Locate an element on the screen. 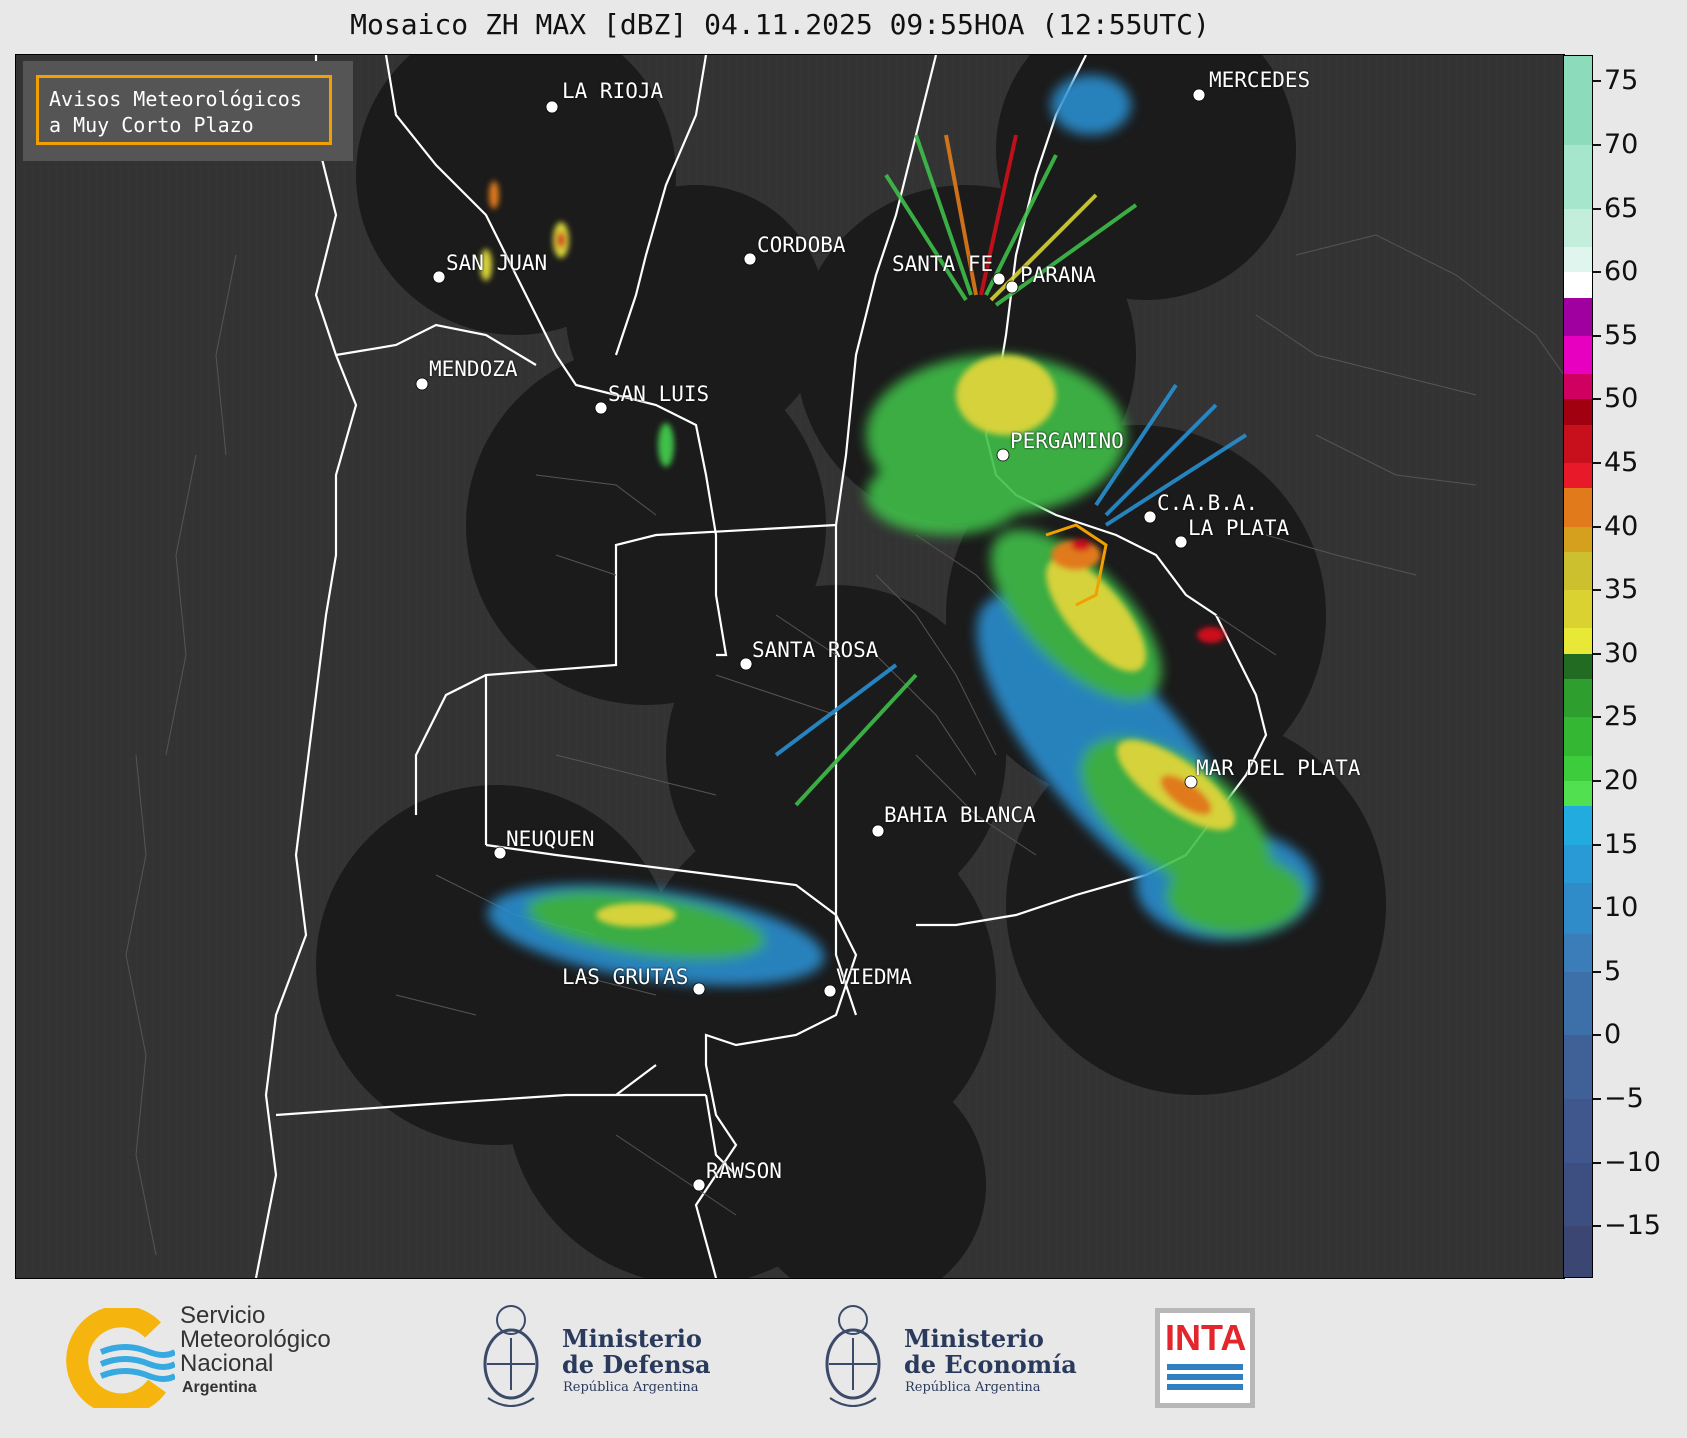 This screenshot has width=1687, height=1438. colorbar-tick-label: 70 is located at coordinates (1621, 145).